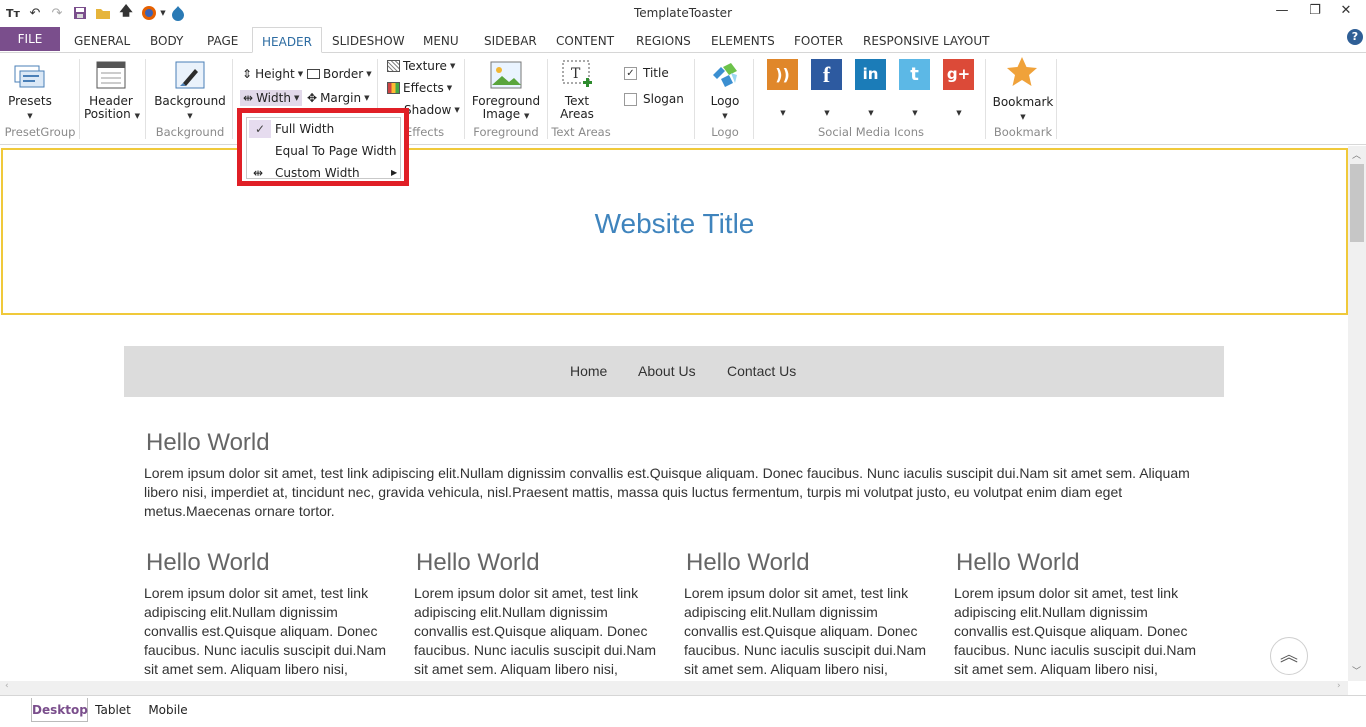 This screenshot has height=727, width=1366. I want to click on device-tabs: Desktop Tablet Mobile, so click(683, 711).